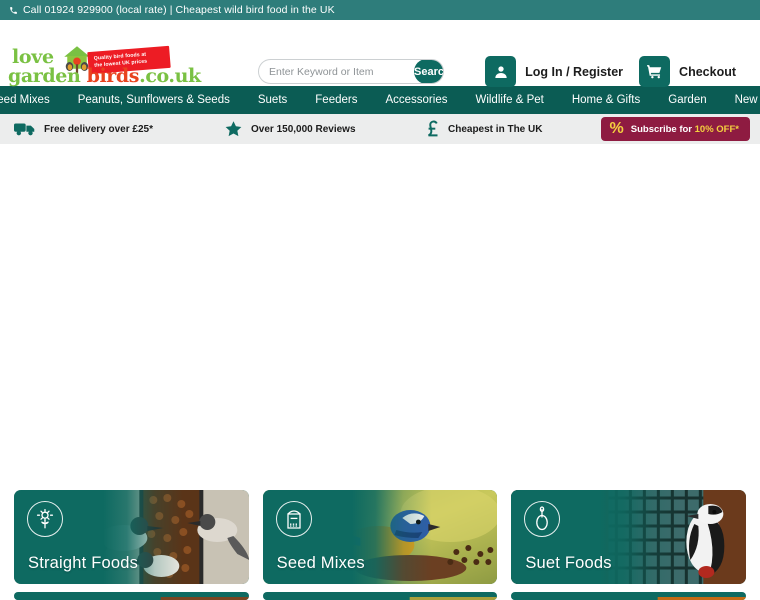 The image size is (760, 600). Describe the element at coordinates (707, 71) in the screenshot. I see `checkout-label: Checkout` at that location.